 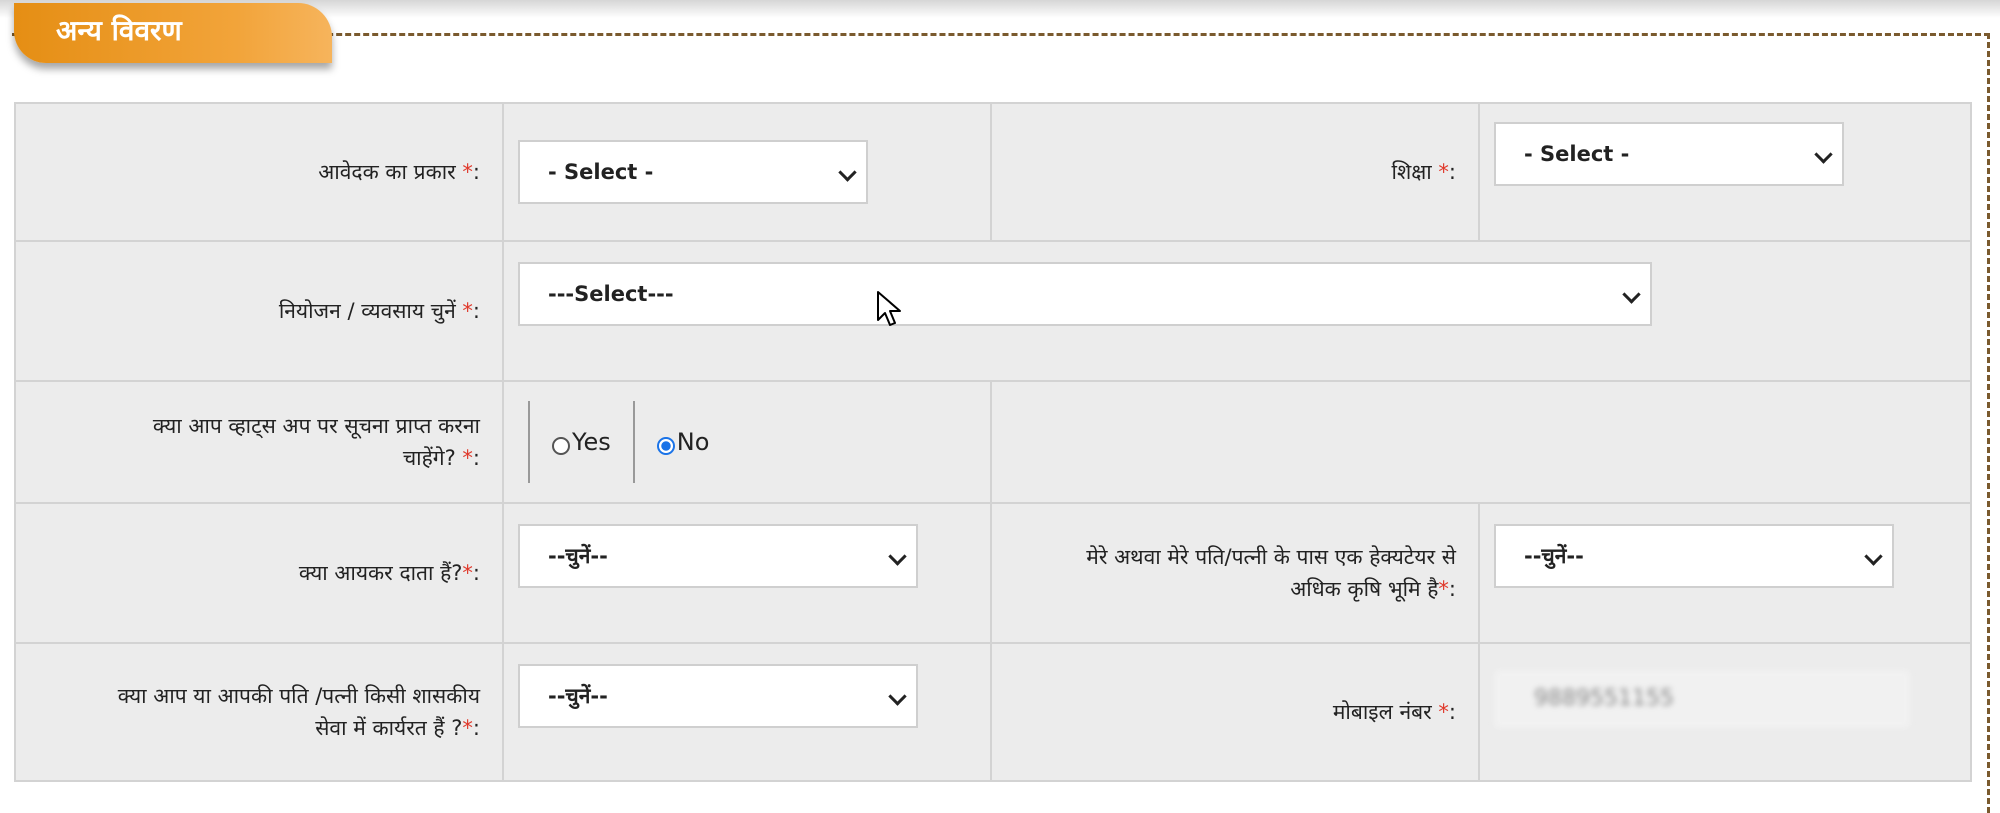 I want to click on radio-yes-circle, so click(x=561, y=446).